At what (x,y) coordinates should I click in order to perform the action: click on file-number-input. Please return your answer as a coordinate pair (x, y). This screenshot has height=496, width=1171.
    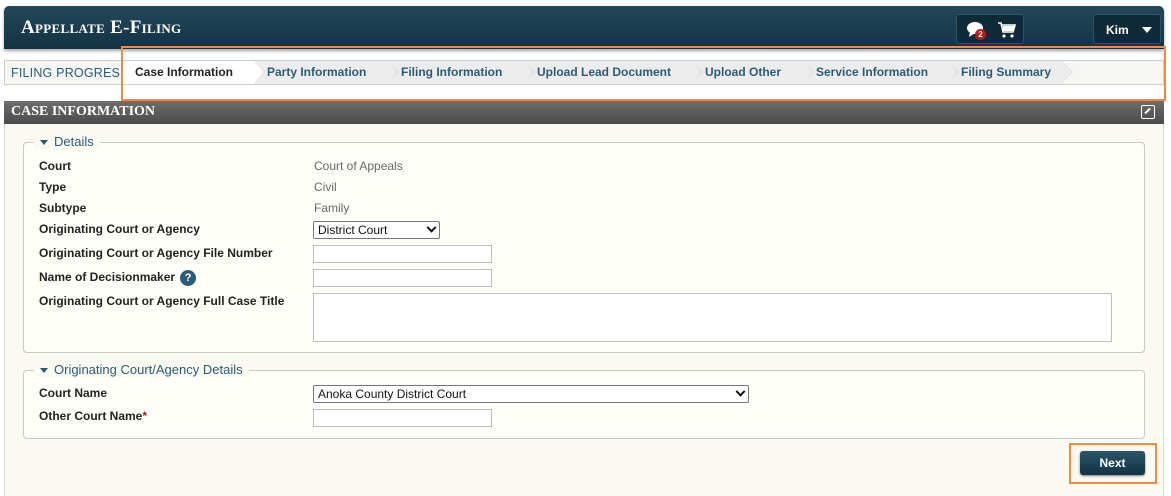
    Looking at the image, I should click on (402, 254).